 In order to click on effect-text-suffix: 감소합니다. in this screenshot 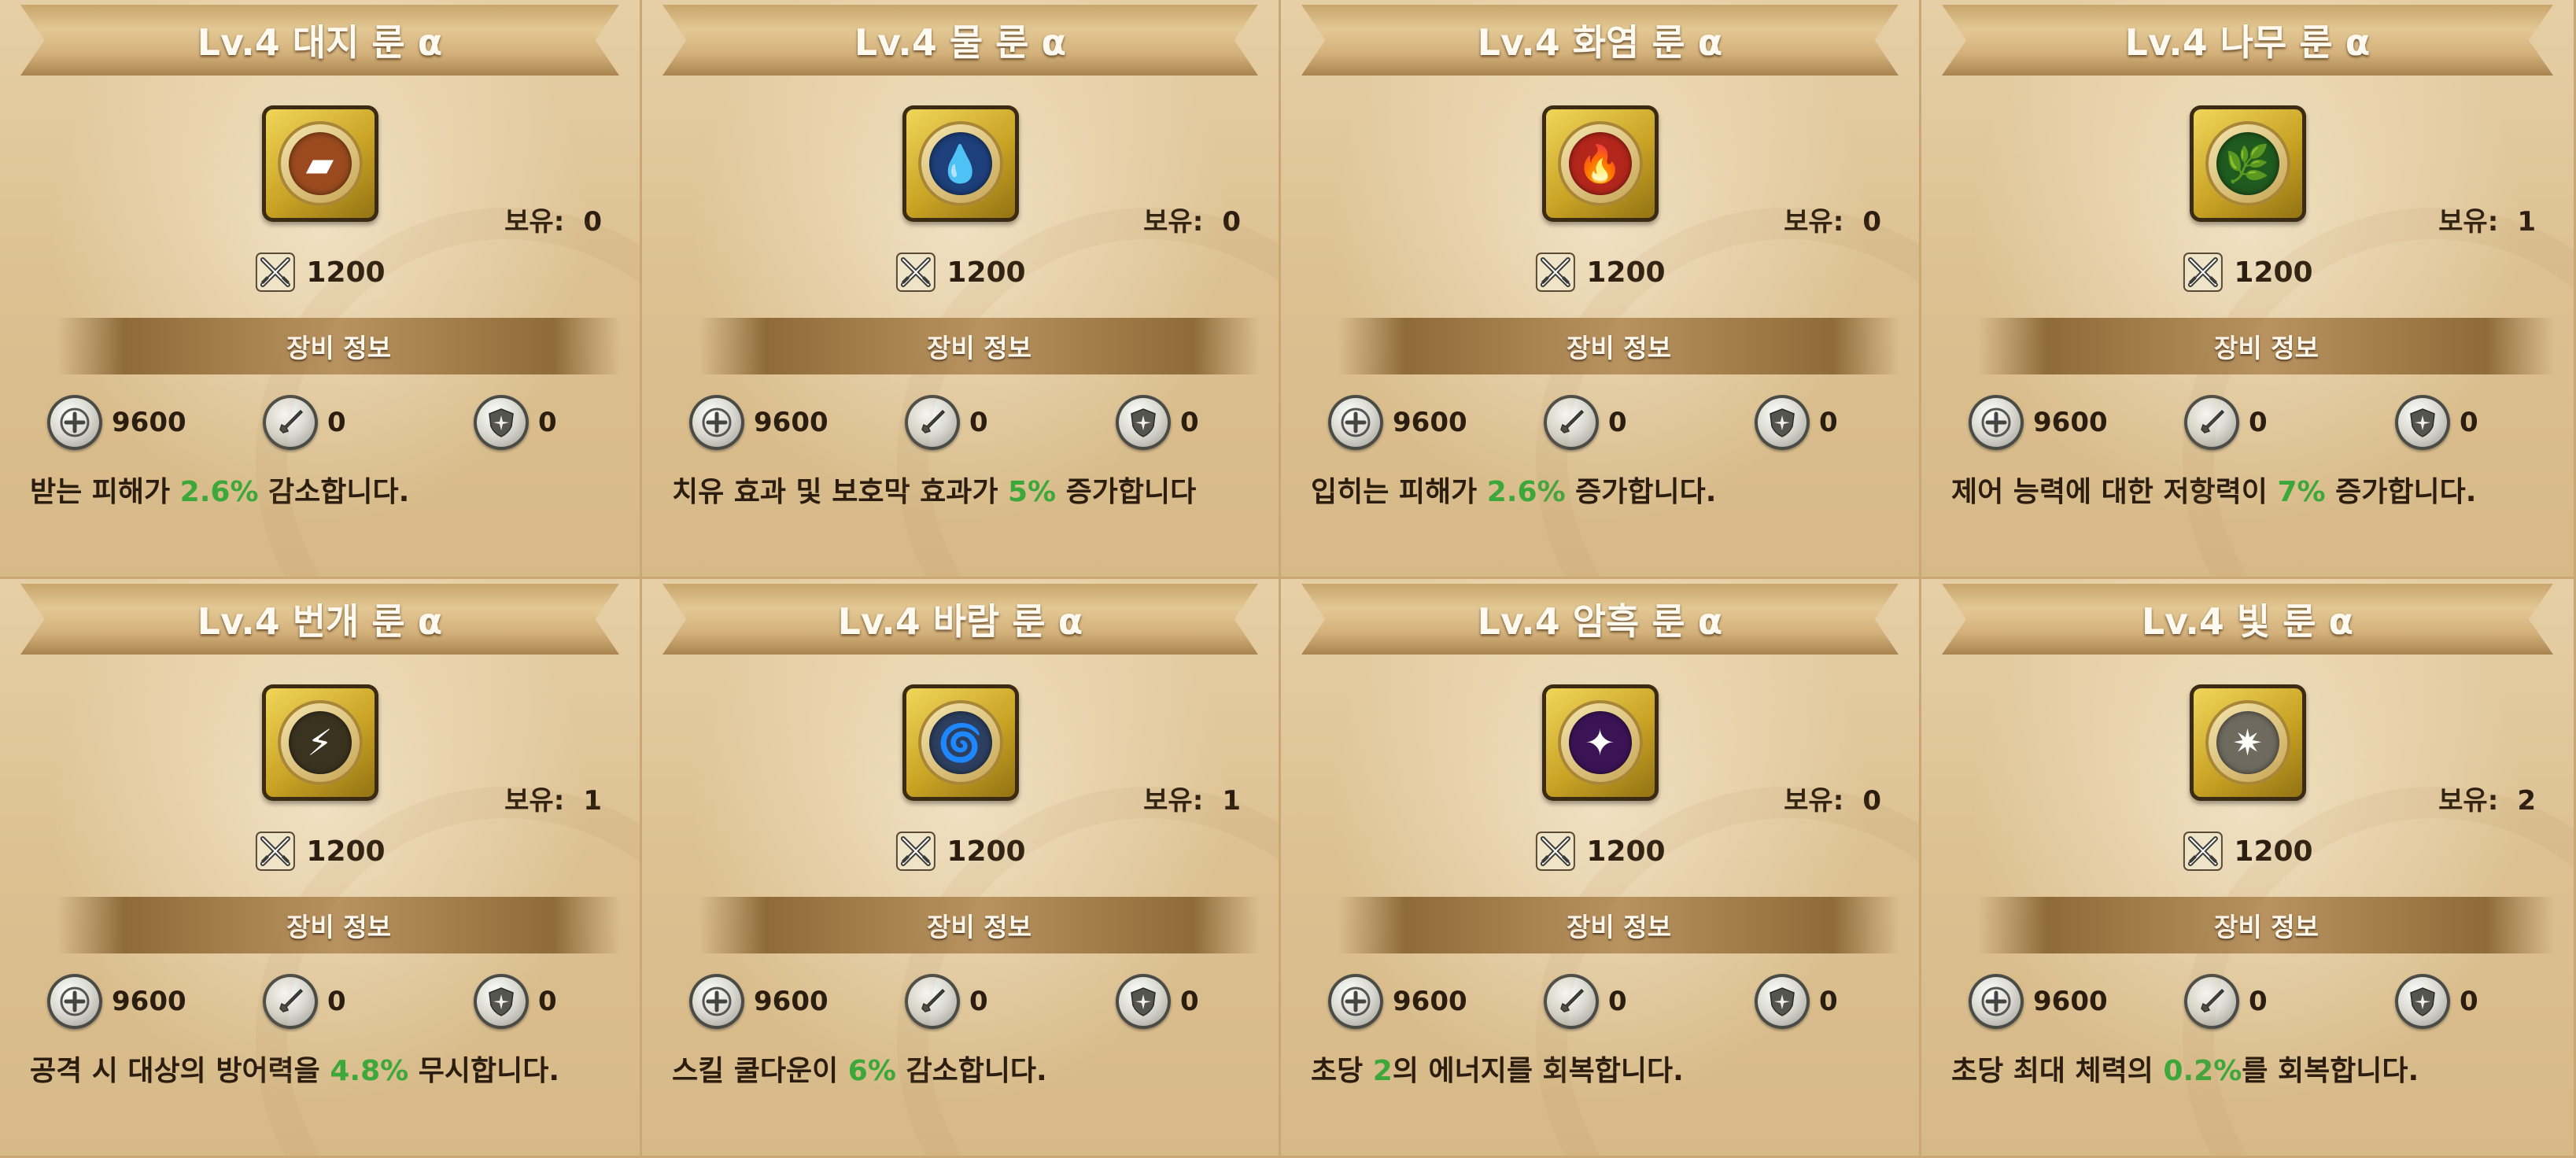, I will do `click(334, 492)`.